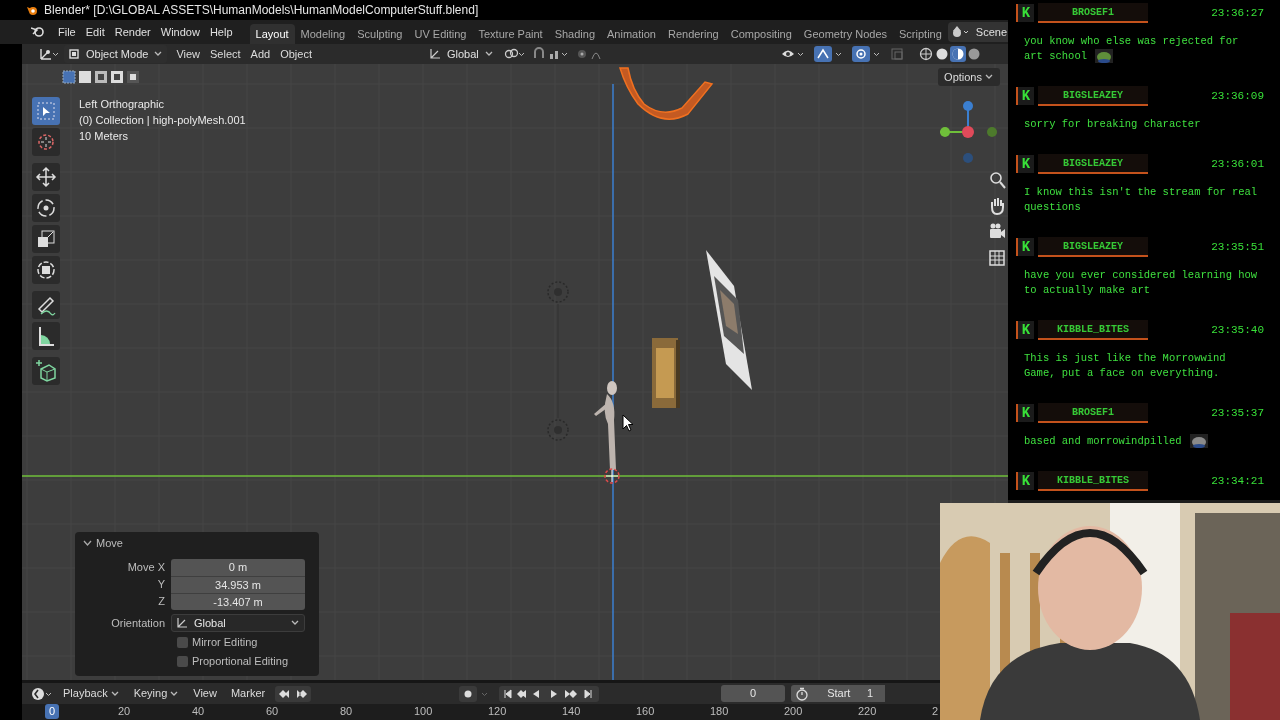 Image resolution: width=1280 pixels, height=720 pixels. Describe the element at coordinates (221, 32) in the screenshot. I see `menu-item: Help` at that location.